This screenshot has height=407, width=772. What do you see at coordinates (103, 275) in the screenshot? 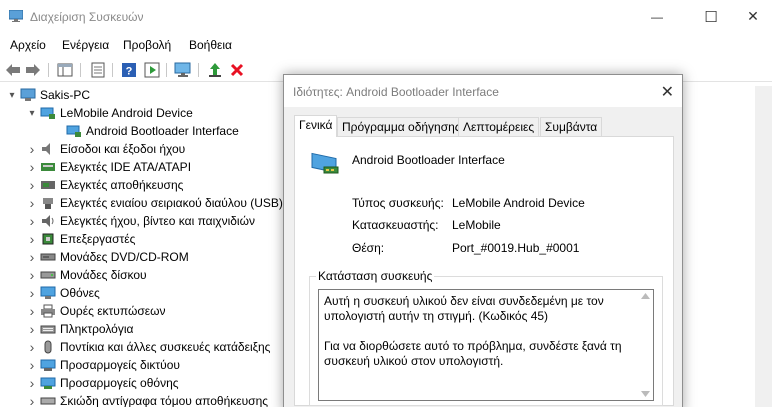
I see `tree-item-label: Μονάδες δίσκου` at bounding box center [103, 275].